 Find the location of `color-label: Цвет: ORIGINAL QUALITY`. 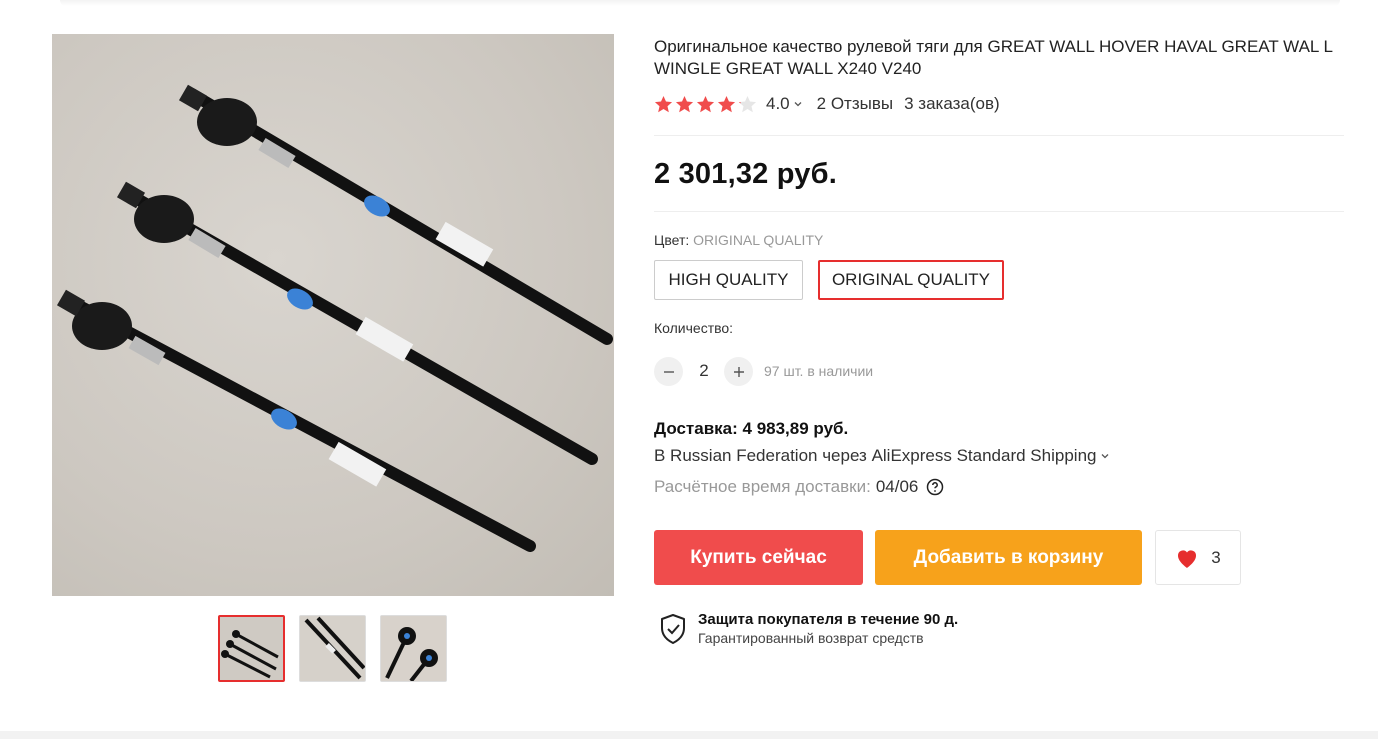

color-label: Цвет: ORIGINAL QUALITY is located at coordinates (738, 240).